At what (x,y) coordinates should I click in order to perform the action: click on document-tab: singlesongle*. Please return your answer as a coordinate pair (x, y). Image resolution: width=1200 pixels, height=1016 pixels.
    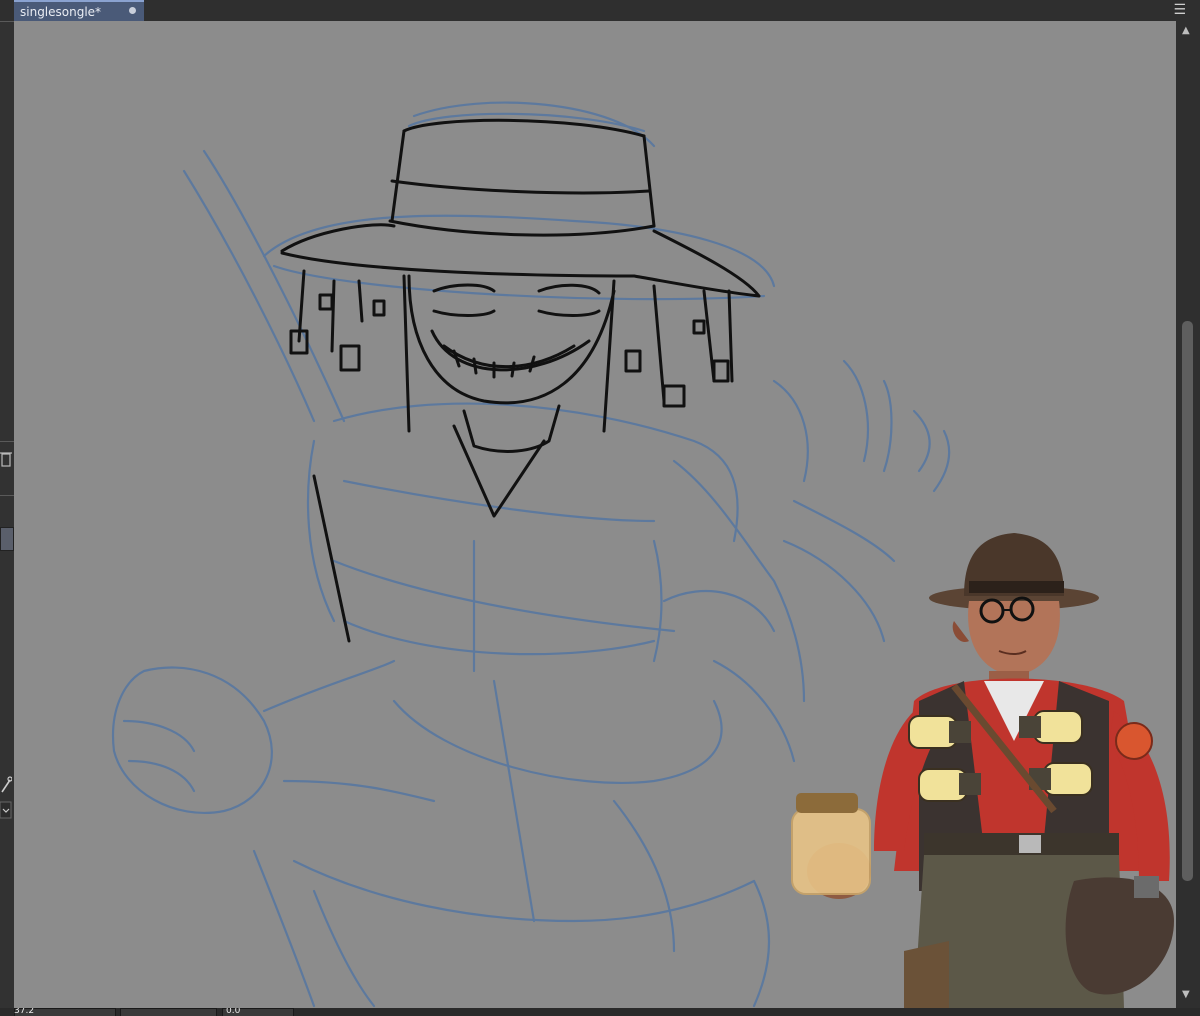
    Looking at the image, I should click on (79, 10).